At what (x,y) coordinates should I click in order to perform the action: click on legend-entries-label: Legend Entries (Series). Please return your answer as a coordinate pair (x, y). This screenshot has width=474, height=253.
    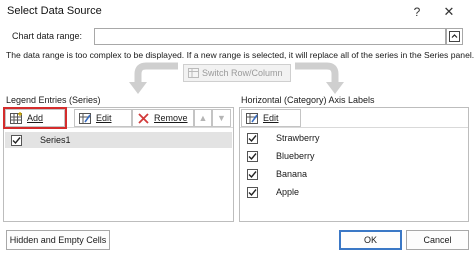
    Looking at the image, I should click on (53, 100).